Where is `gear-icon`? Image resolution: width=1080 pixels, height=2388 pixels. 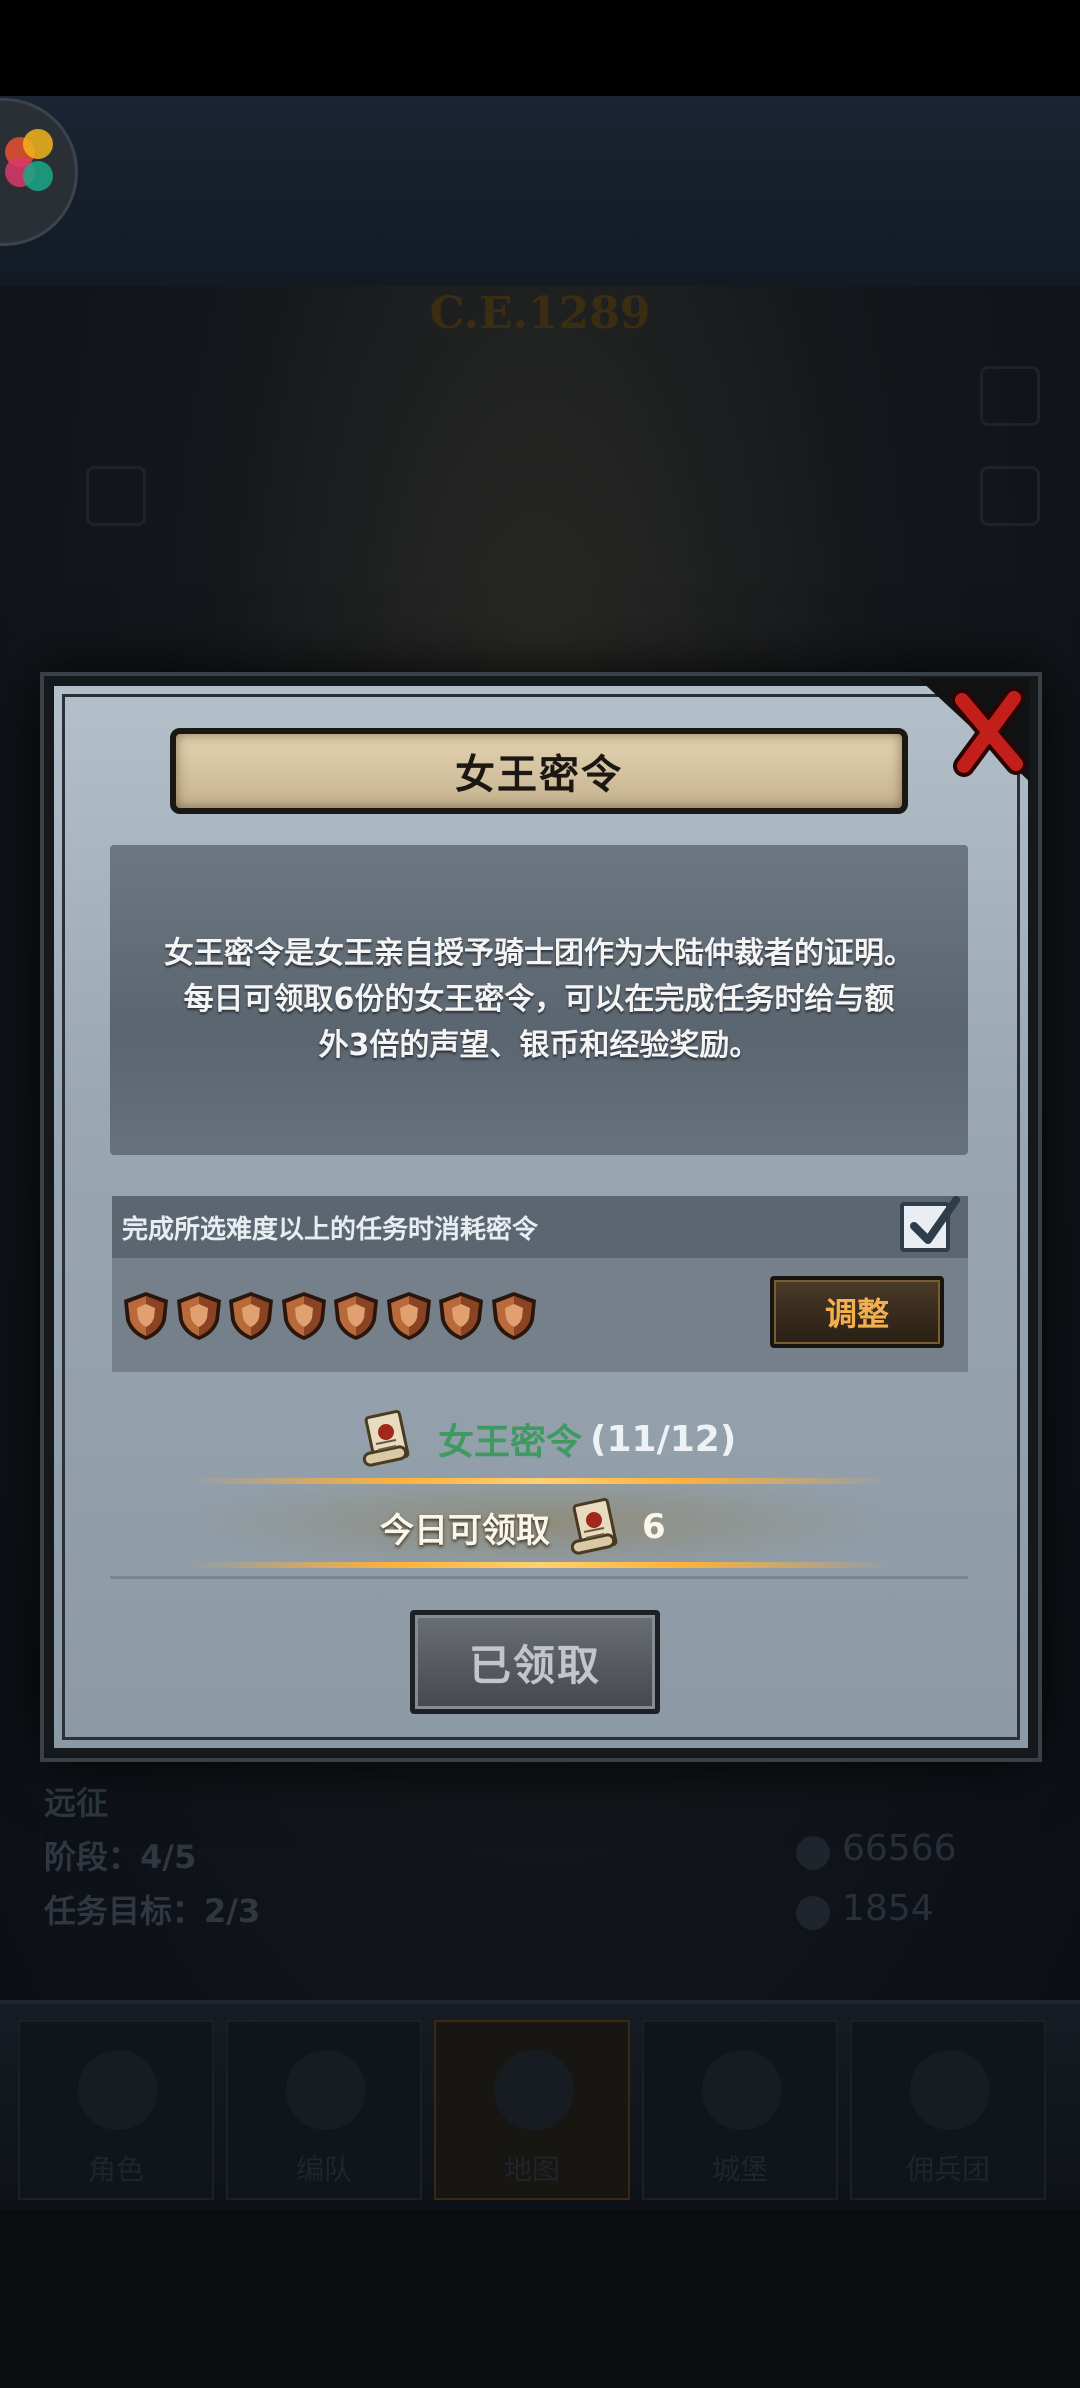 gear-icon is located at coordinates (1010, 496).